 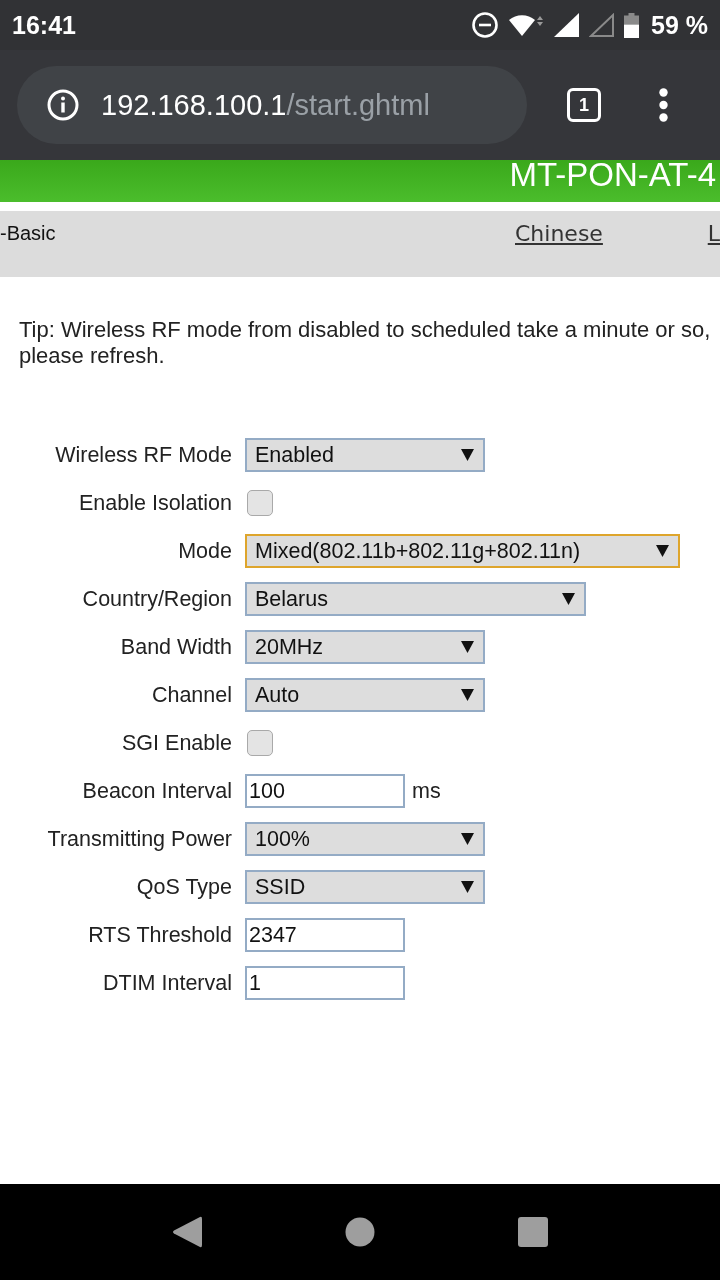 I want to click on dropdown: 100%, so click(x=365, y=839).